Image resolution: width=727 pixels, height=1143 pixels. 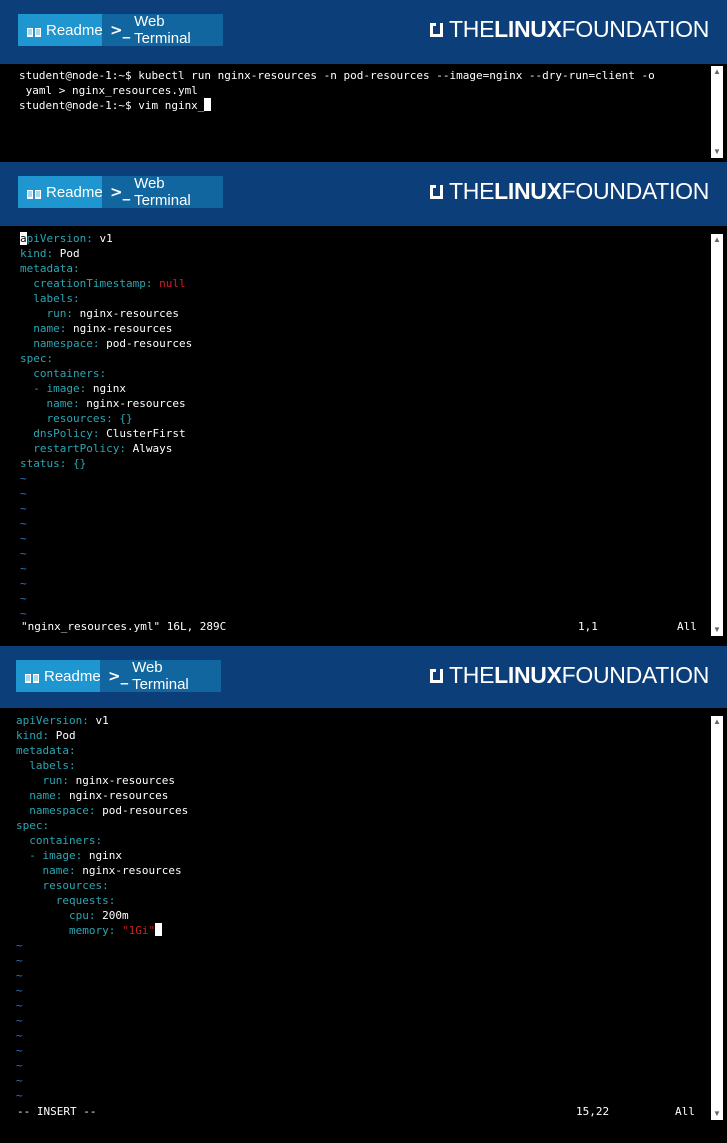 I want to click on yaml-line: - image: nginx, so click(x=69, y=855).